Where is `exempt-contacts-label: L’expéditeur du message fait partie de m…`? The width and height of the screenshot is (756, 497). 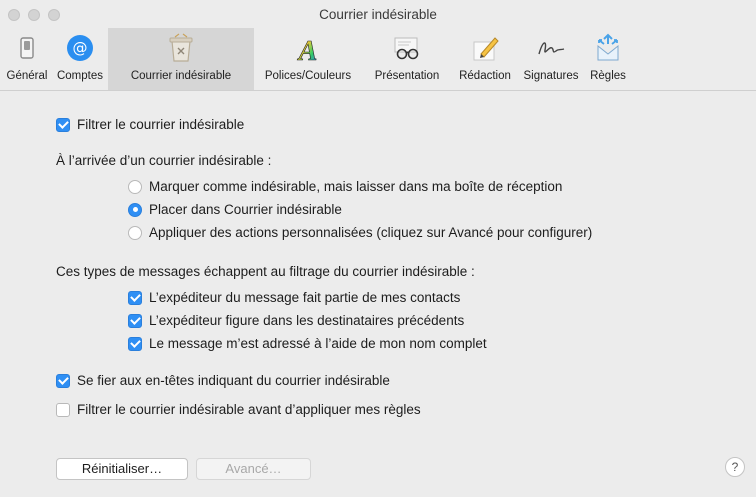
exempt-contacts-label: L’expéditeur du message fait partie de m… is located at coordinates (305, 297).